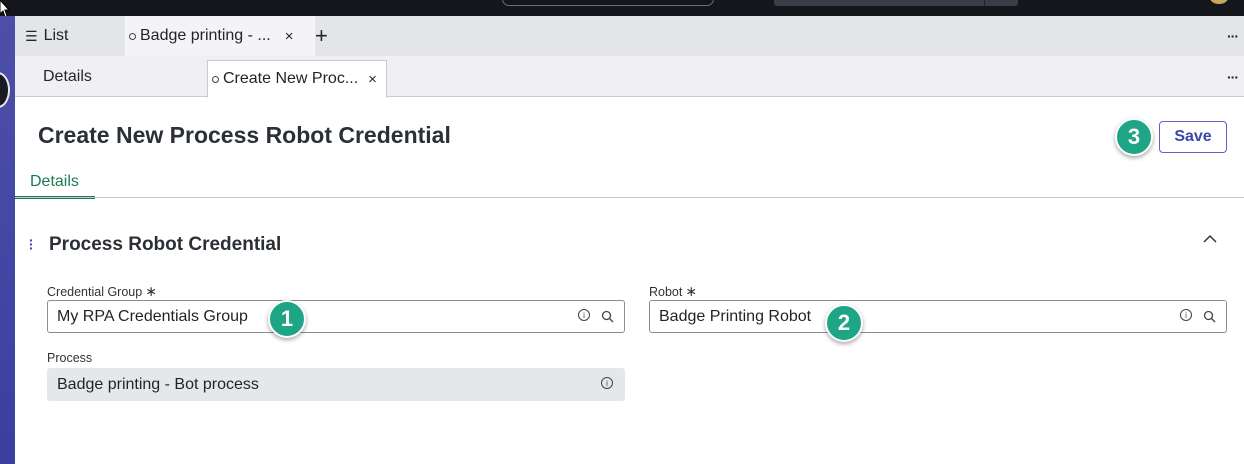 The image size is (1244, 464). I want to click on tab-create-new-process: Create New Proc... ×, so click(297, 79).